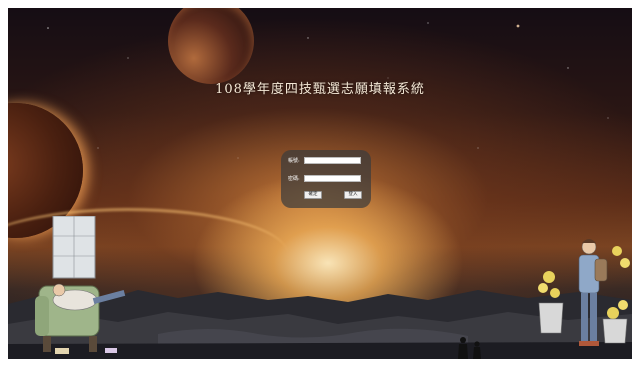 The image size is (640, 367). Describe the element at coordinates (469, 348) in the screenshot. I see `two-people-silhouette` at that location.